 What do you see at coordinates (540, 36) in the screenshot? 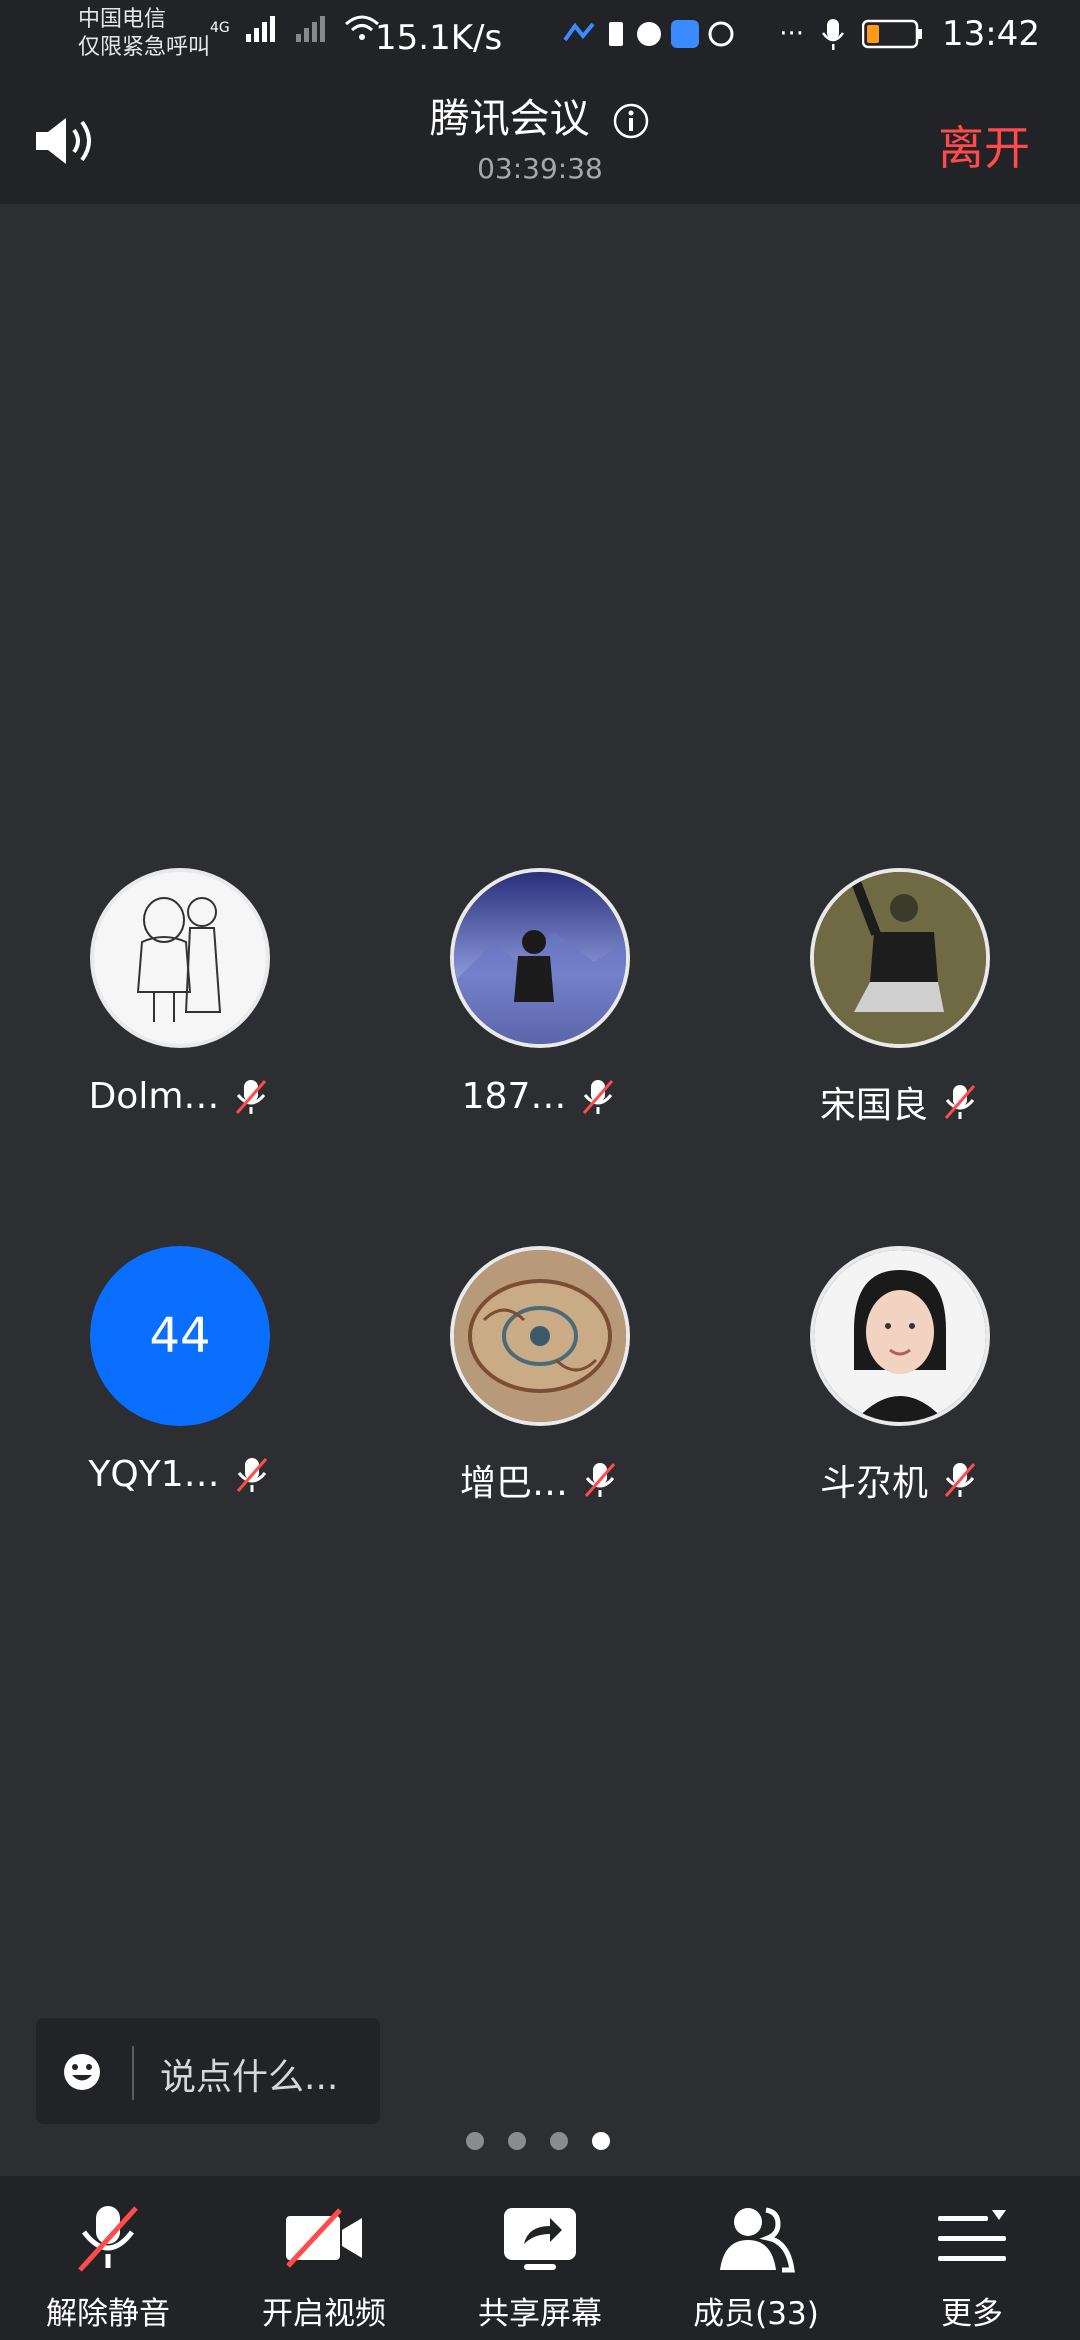
I see `status-bar: 中国电信 仅限紧急呼叫 4G 15.1K/s ··· 13:42` at bounding box center [540, 36].